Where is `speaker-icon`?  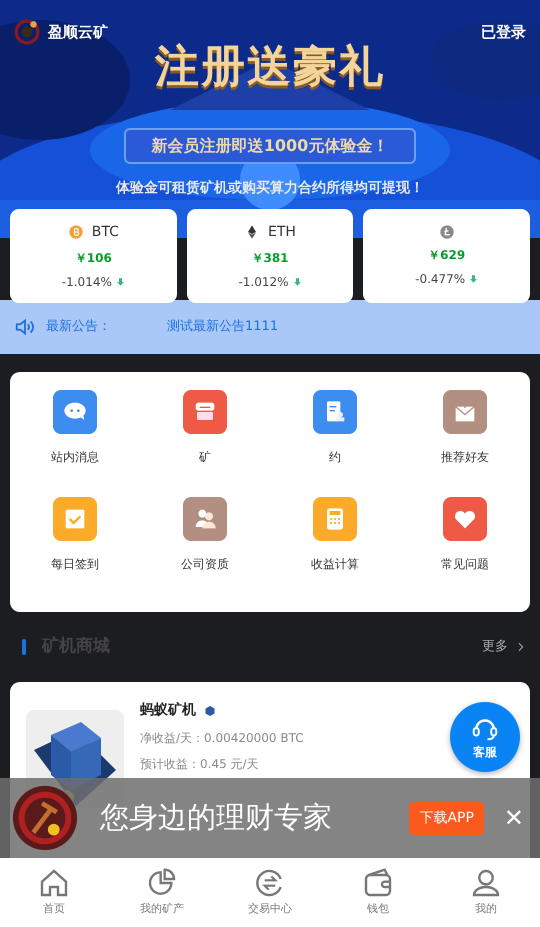
speaker-icon is located at coordinates (25, 327).